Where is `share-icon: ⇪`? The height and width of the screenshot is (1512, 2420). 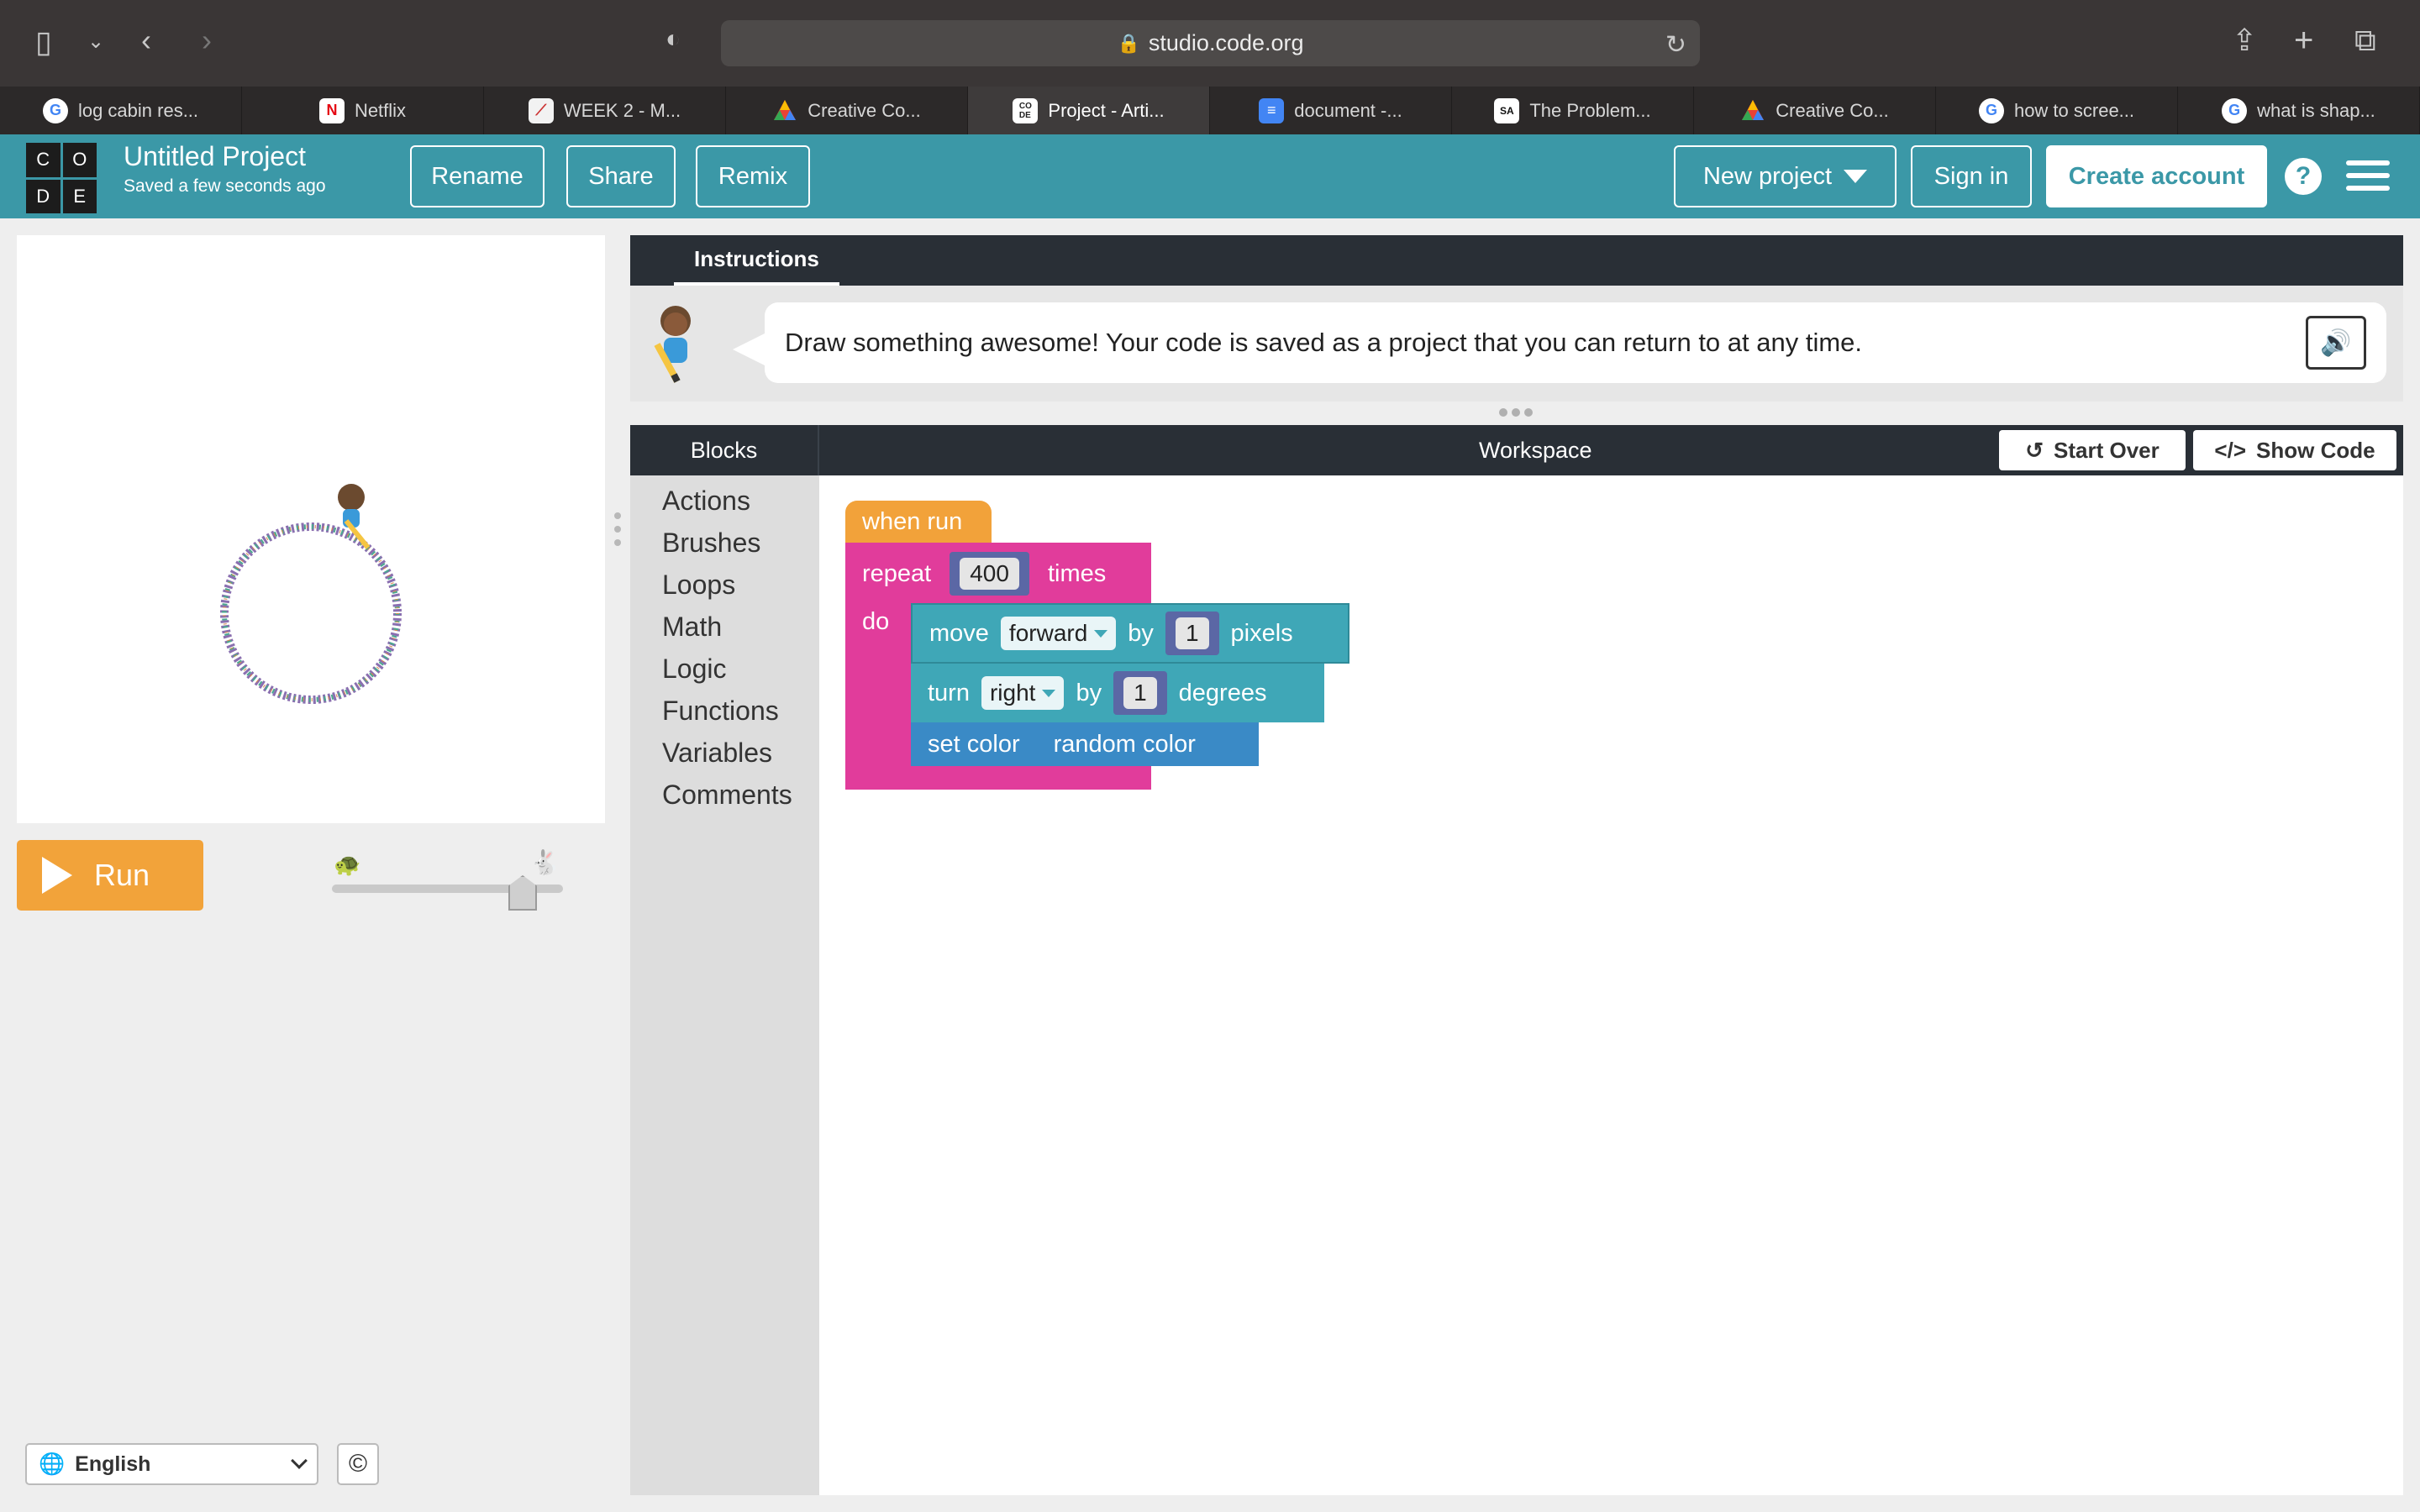
share-icon: ⇪ is located at coordinates (2244, 40).